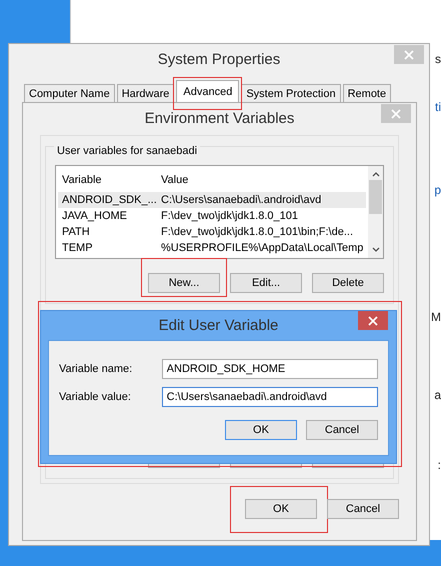 Image resolution: width=441 pixels, height=566 pixels. I want to click on variable-cell-text: PATH, so click(76, 232).